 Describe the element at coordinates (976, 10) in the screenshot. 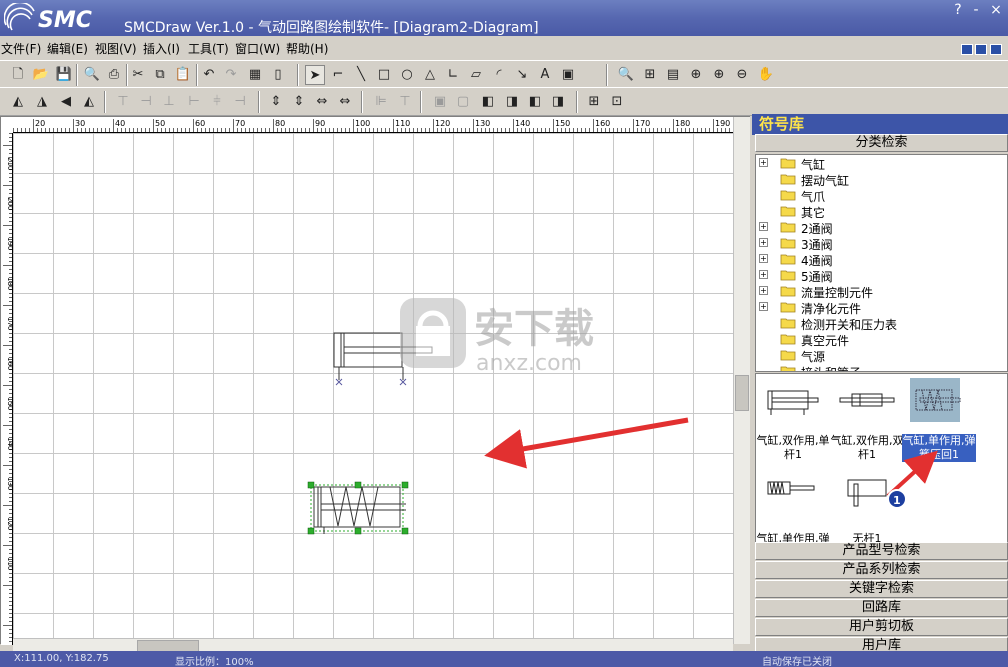

I see `minimize-button: -` at that location.